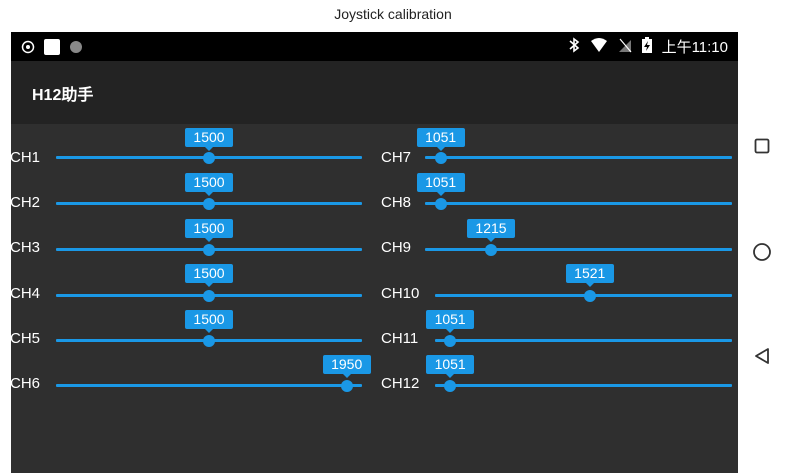  I want to click on ch12-value-bubble: 1051, so click(450, 366).